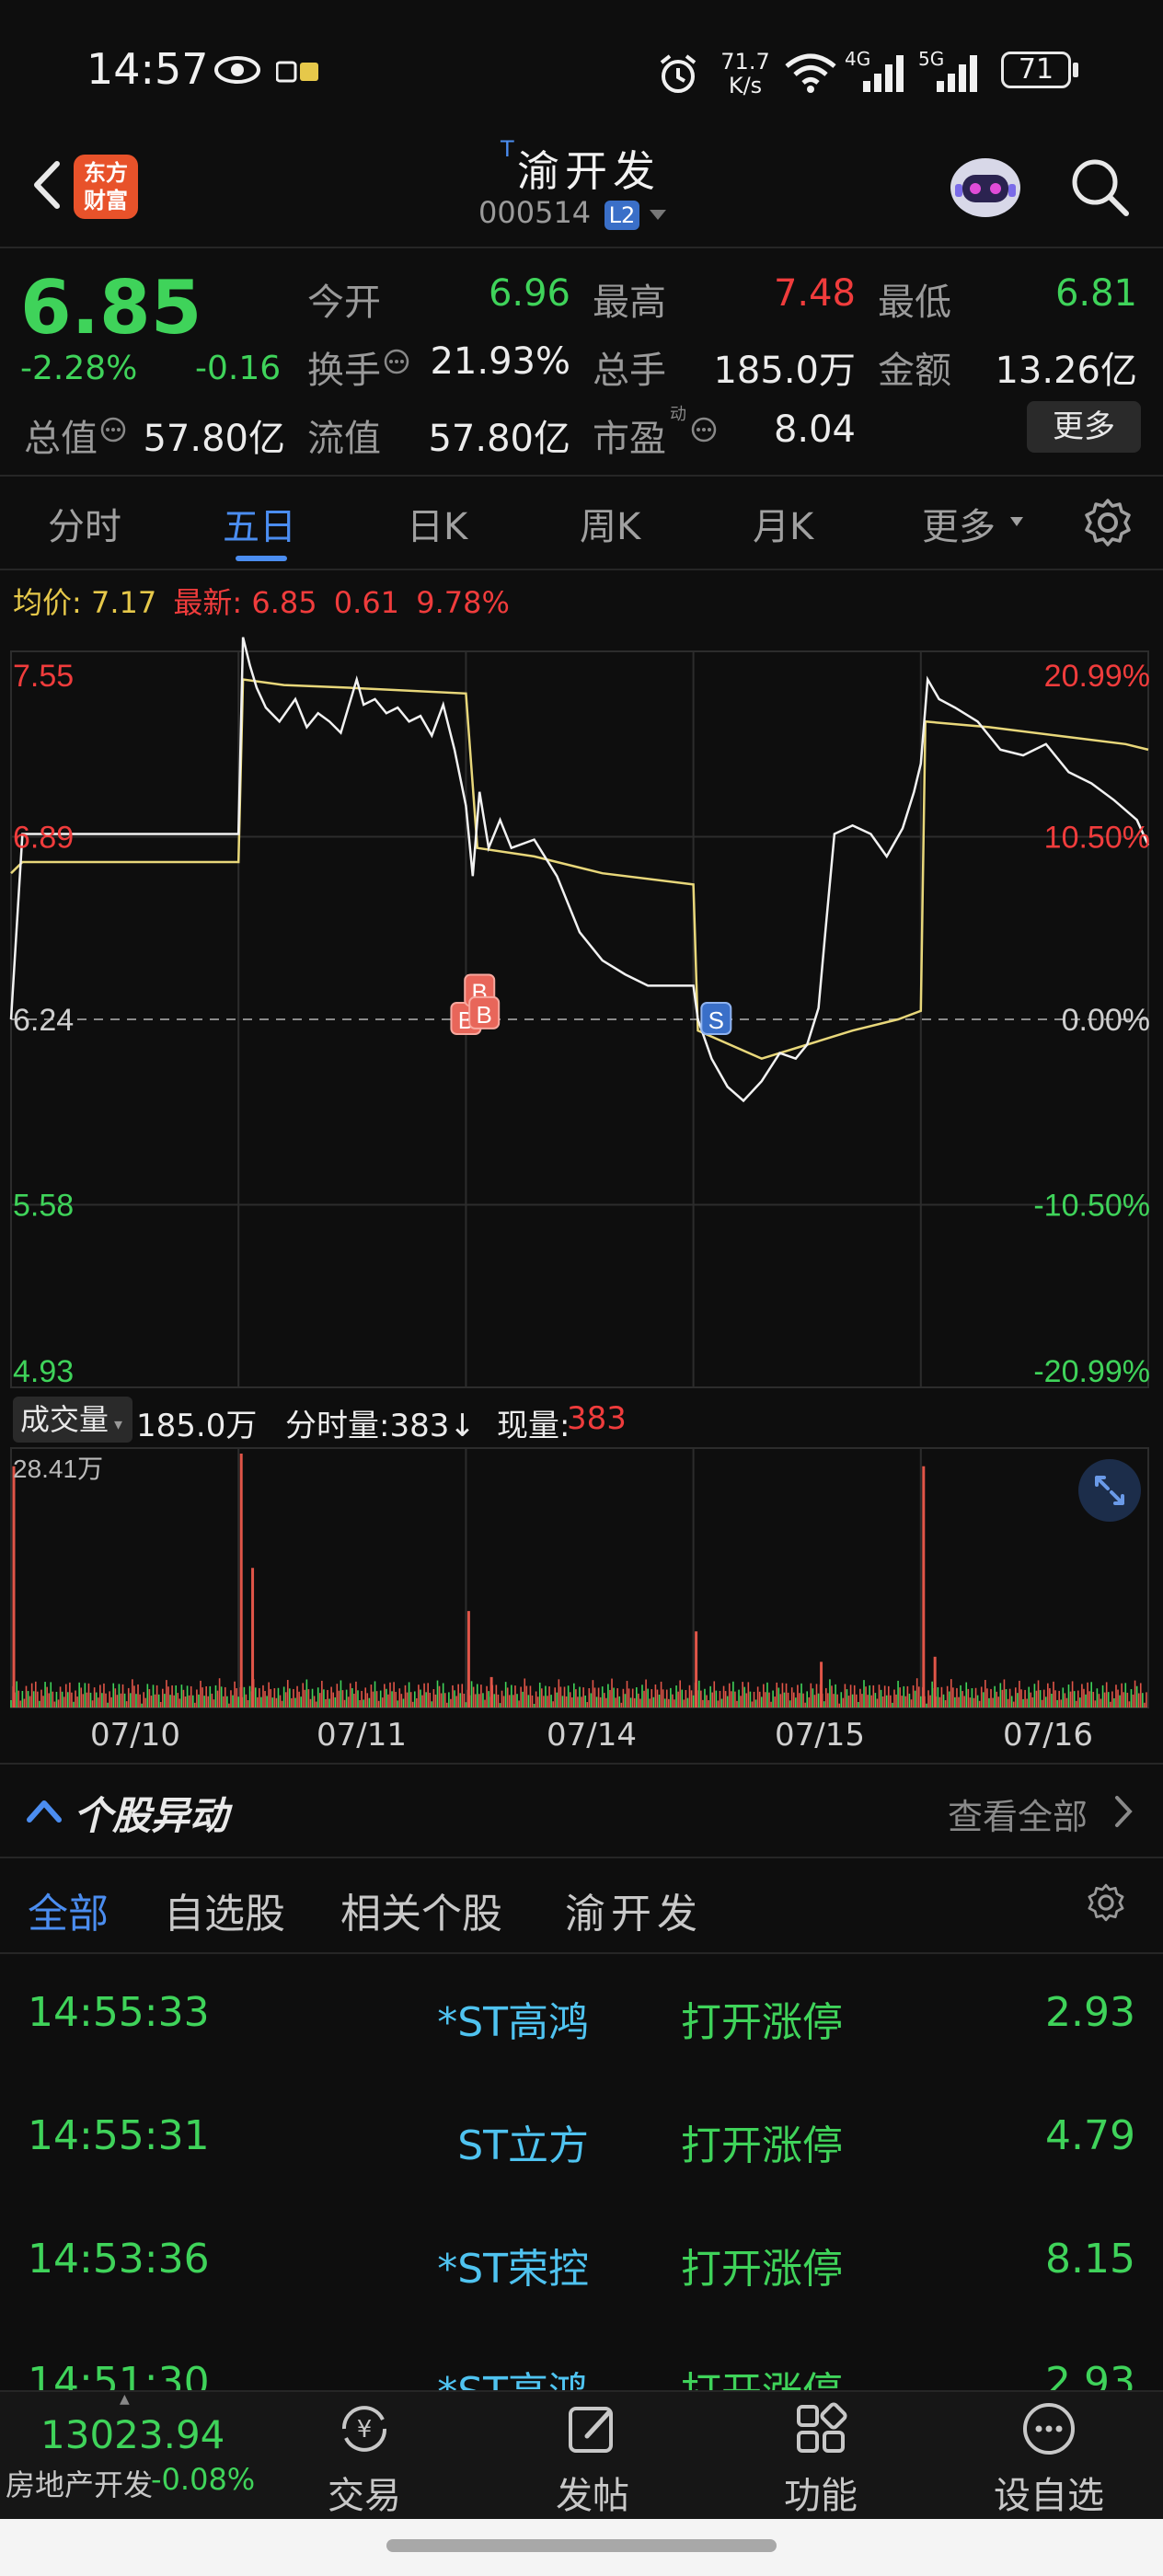 The image size is (1163, 2576). Describe the element at coordinates (581, 2545) in the screenshot. I see `home-indicator` at that location.